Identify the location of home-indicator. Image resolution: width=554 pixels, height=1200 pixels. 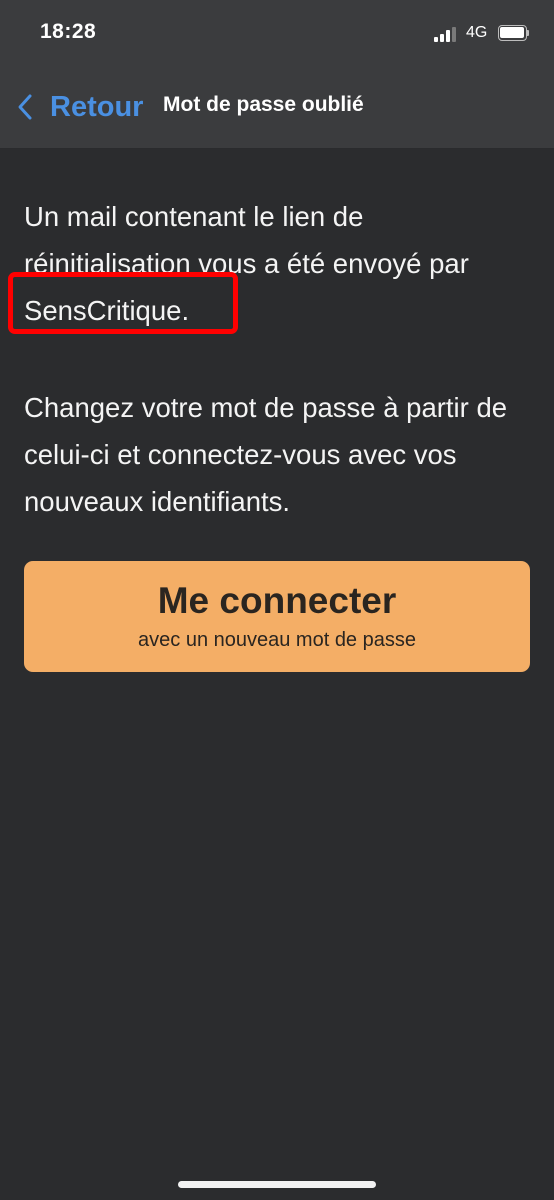
(277, 1184).